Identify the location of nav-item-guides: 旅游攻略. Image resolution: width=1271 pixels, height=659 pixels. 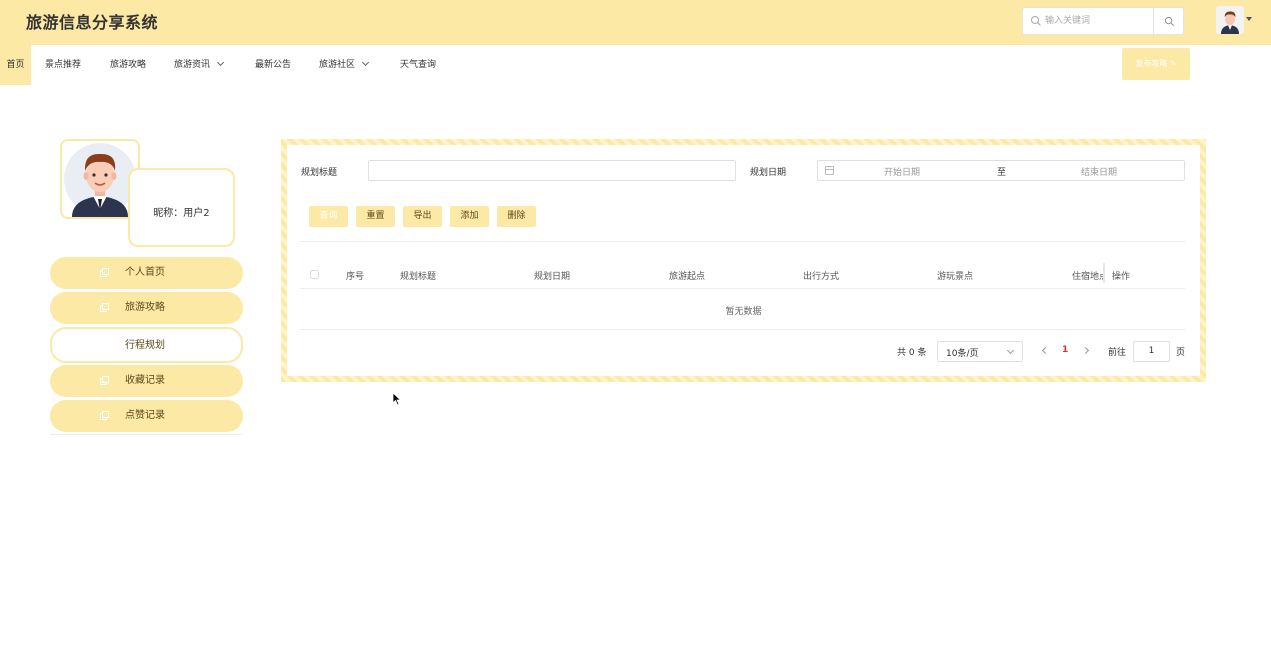
(128, 65).